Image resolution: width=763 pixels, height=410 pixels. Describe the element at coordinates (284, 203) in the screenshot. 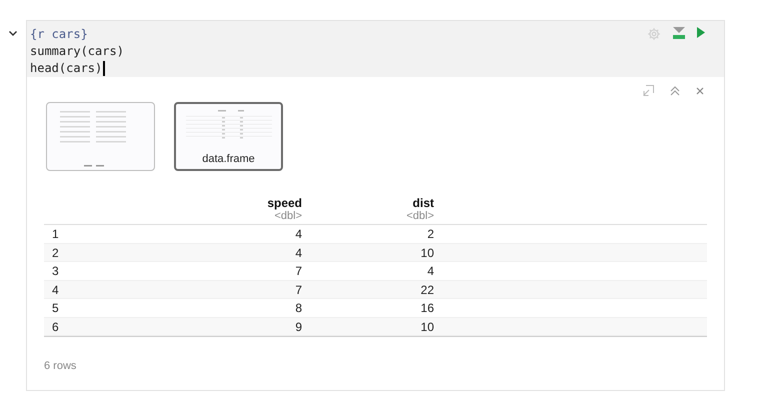

I see `column-header: speed` at that location.